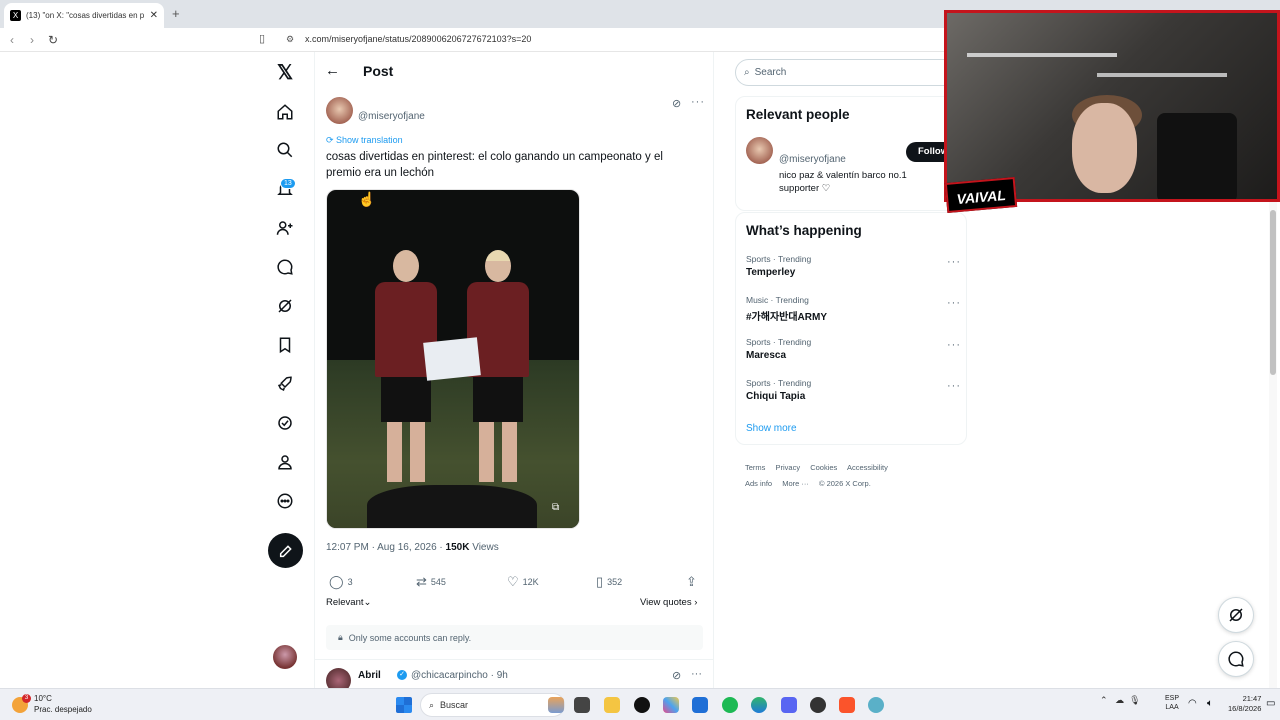 The image size is (1280, 720). Describe the element at coordinates (853, 349) in the screenshot. I see `trend-item: Sports · Trending Maresca ···` at that location.